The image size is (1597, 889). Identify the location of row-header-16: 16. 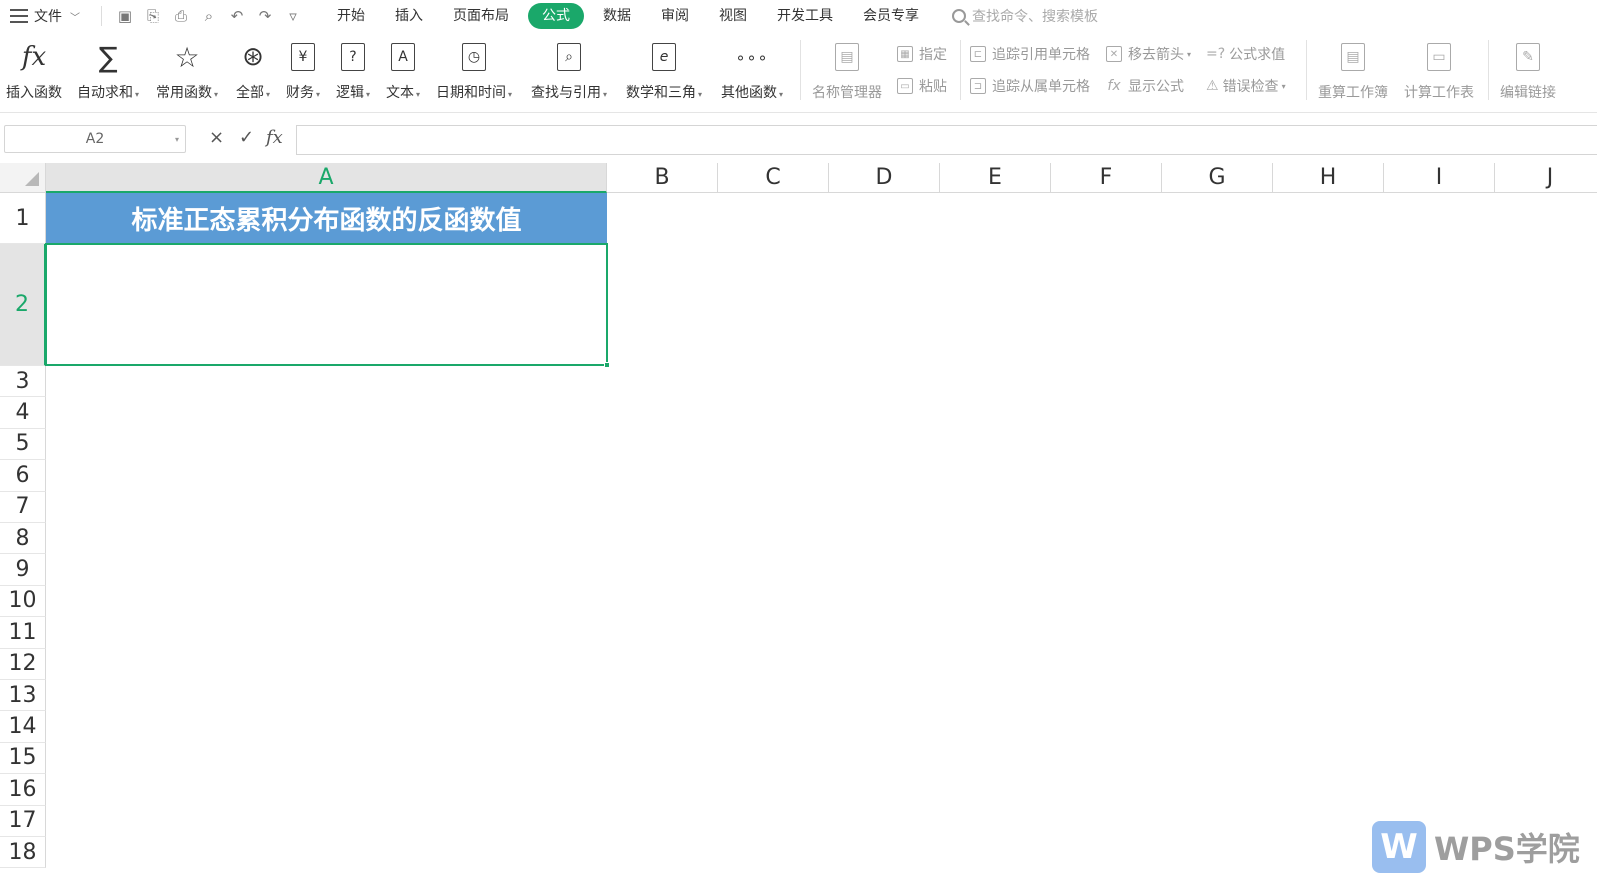
(23, 790).